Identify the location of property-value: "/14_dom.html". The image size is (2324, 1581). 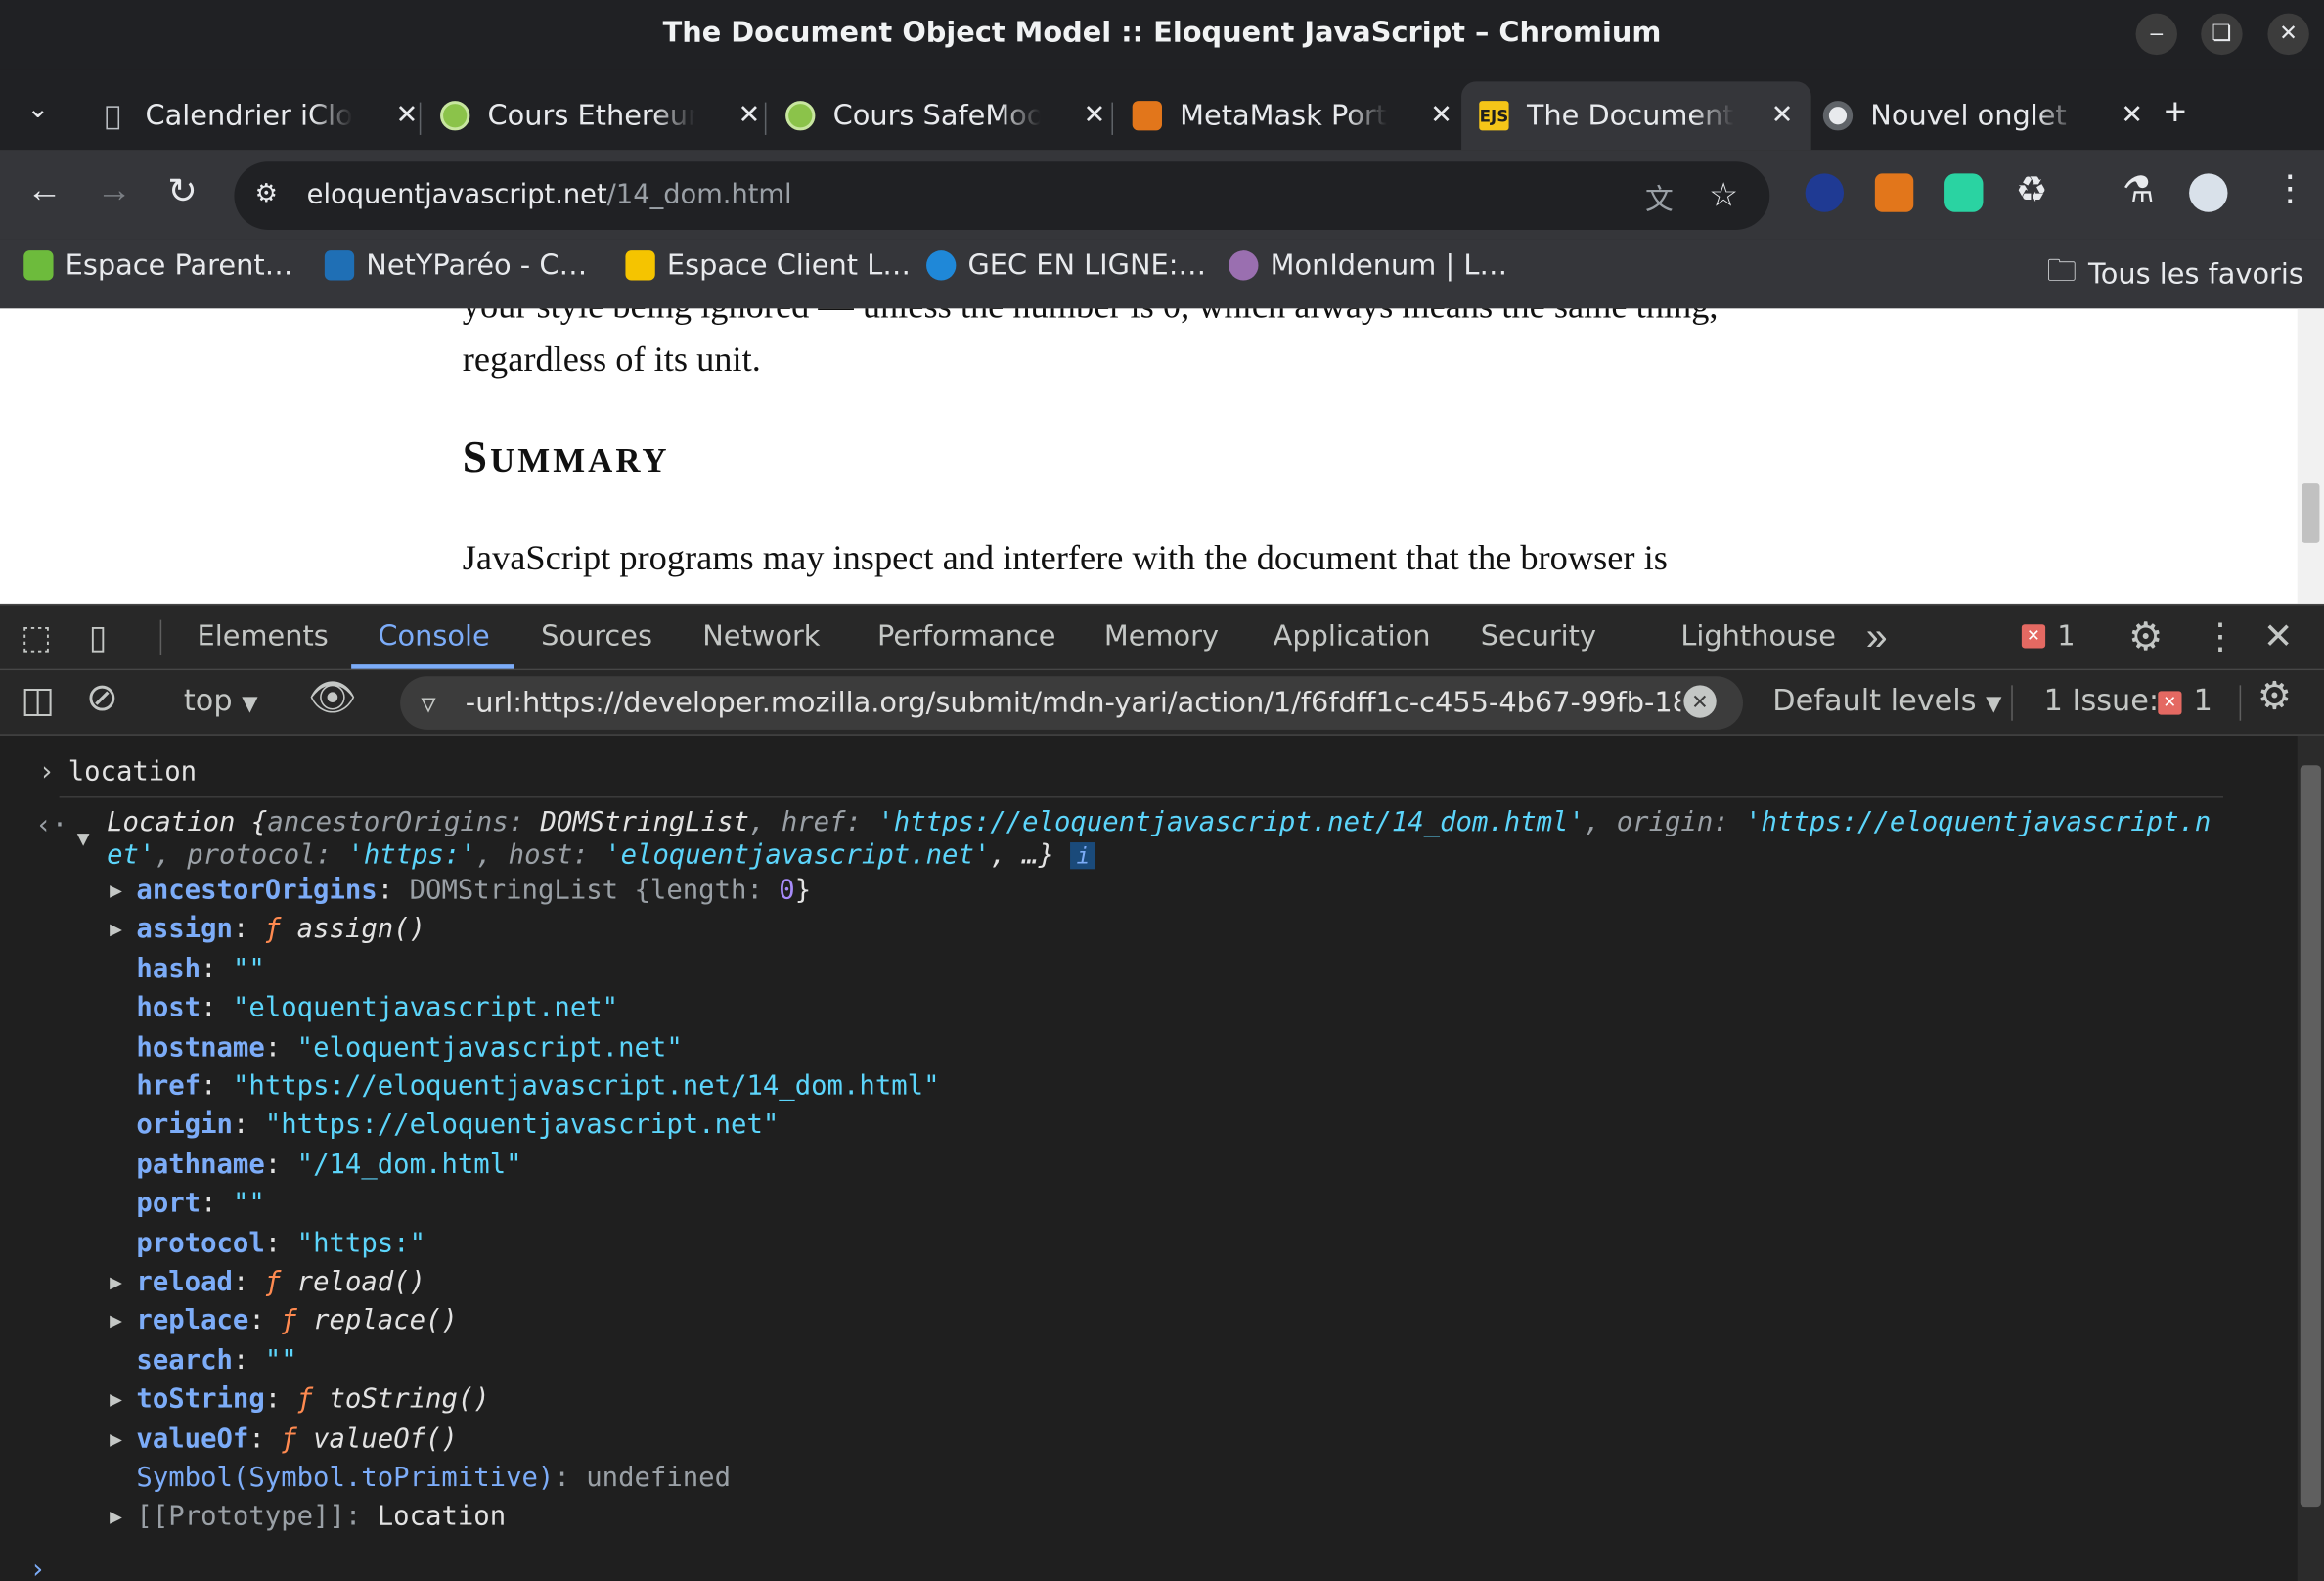
(409, 1165).